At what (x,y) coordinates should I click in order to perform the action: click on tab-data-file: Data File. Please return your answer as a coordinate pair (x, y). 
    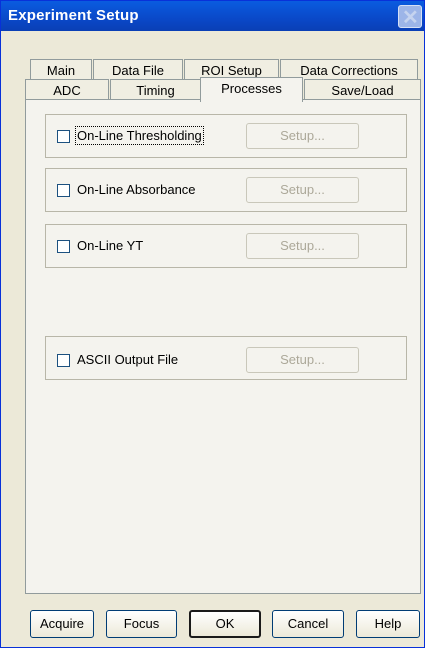
    Looking at the image, I should click on (138, 70).